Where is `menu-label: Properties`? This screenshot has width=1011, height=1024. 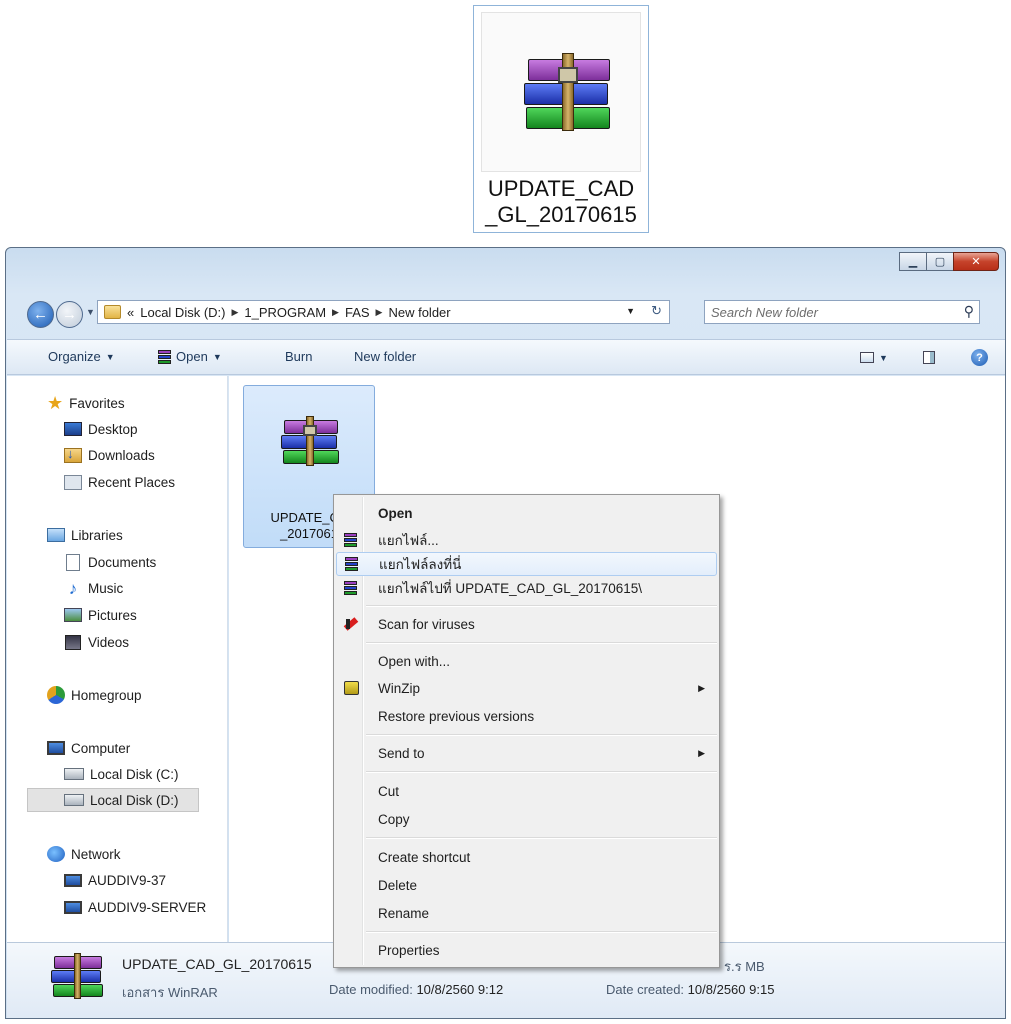
menu-label: Properties is located at coordinates (409, 950).